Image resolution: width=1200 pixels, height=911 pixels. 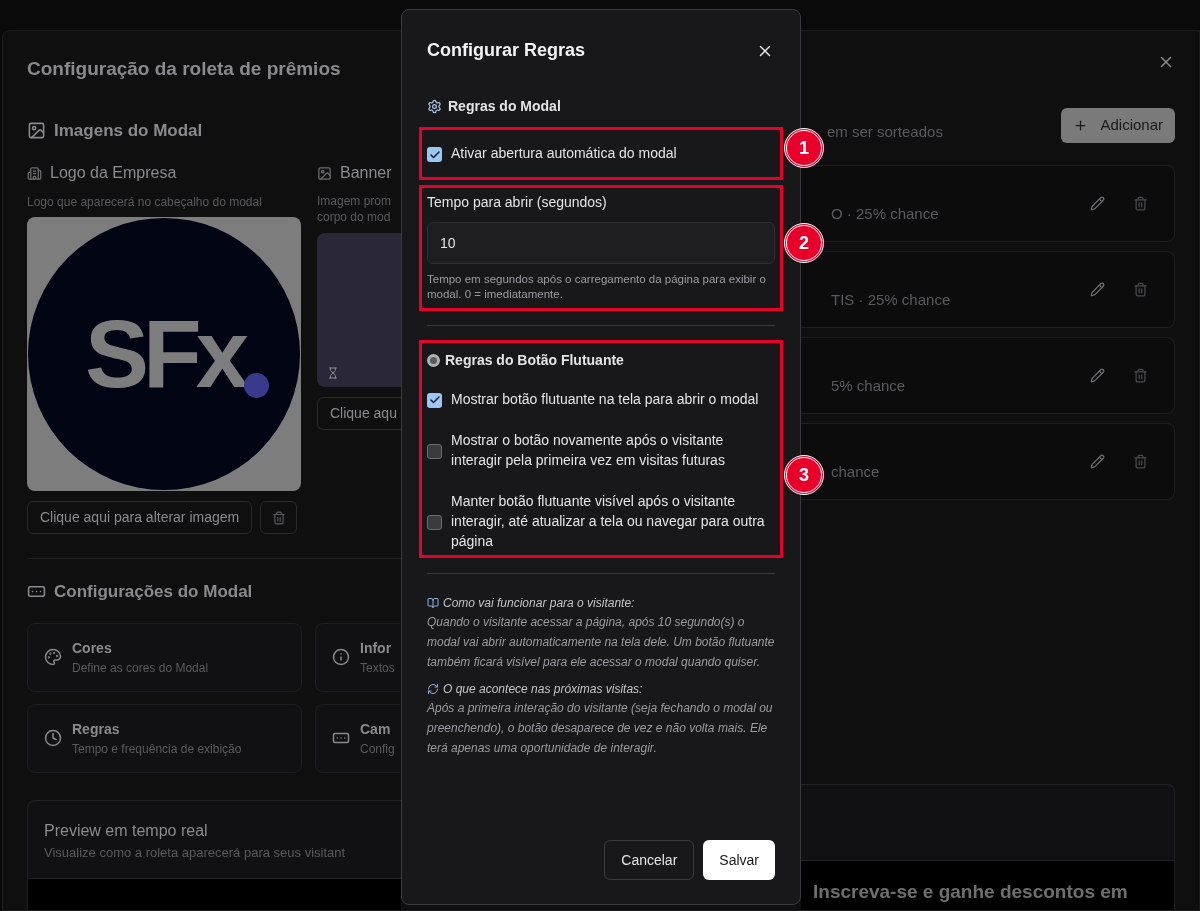 I want to click on card-title: Infor, so click(x=376, y=648).